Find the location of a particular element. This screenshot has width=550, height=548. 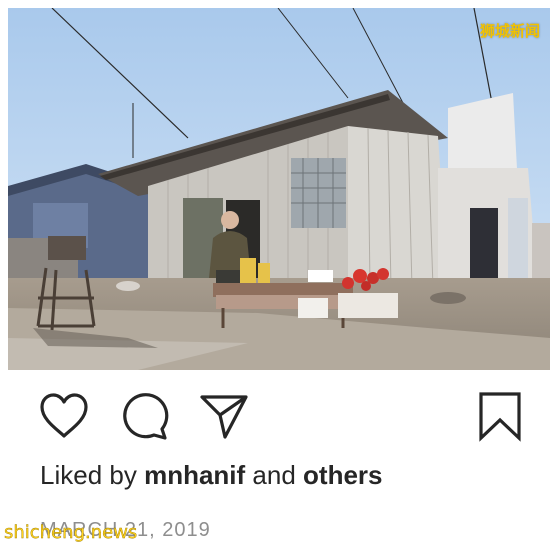

paper-plane-icon is located at coordinates (224, 417).